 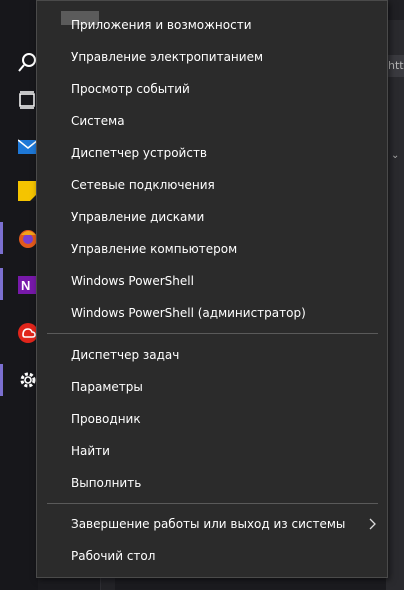 I want to click on taskbar-creative-cloud, so click(x=19, y=332).